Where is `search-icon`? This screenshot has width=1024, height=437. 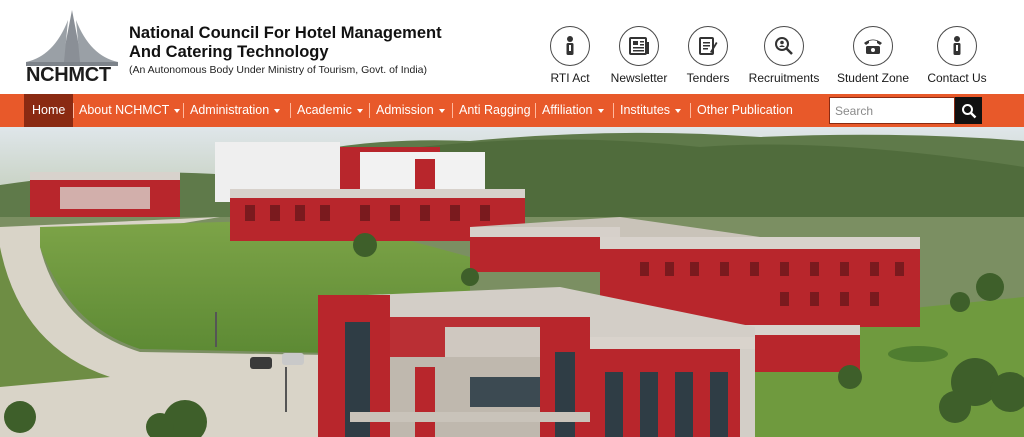
search-icon is located at coordinates (968, 110).